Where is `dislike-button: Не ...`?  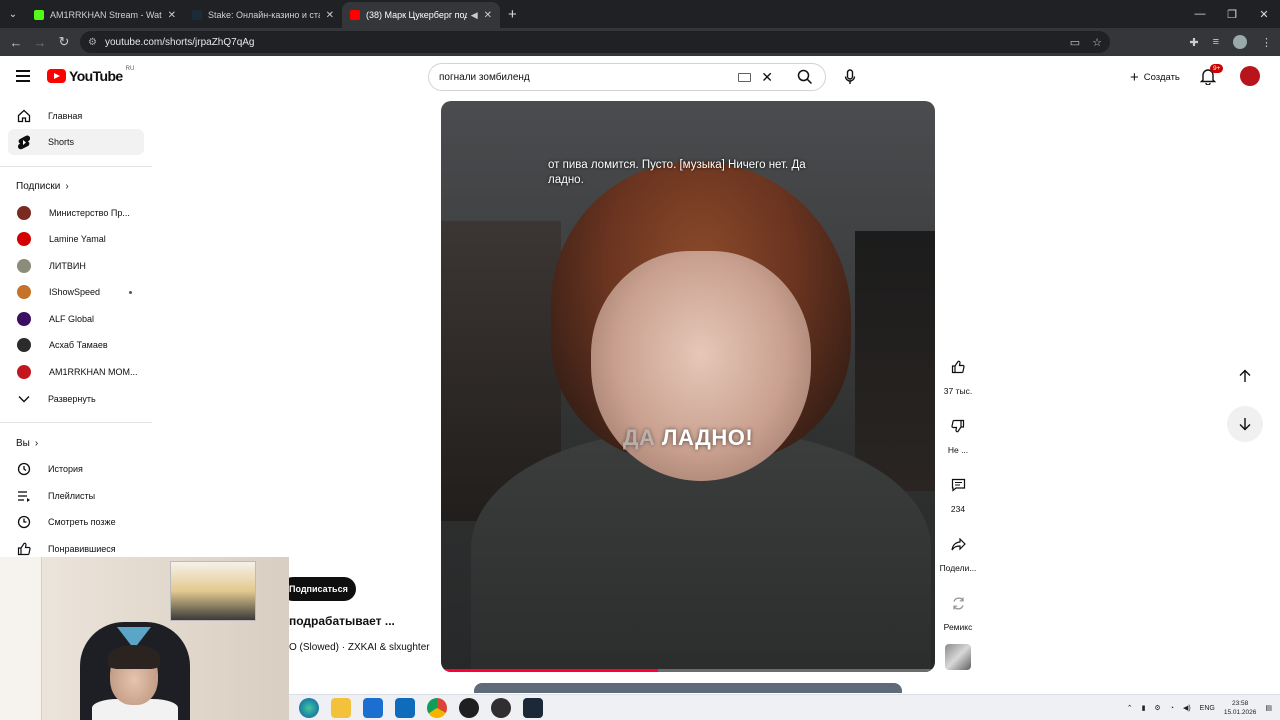
dislike-button: Не ... is located at coordinates (958, 433).